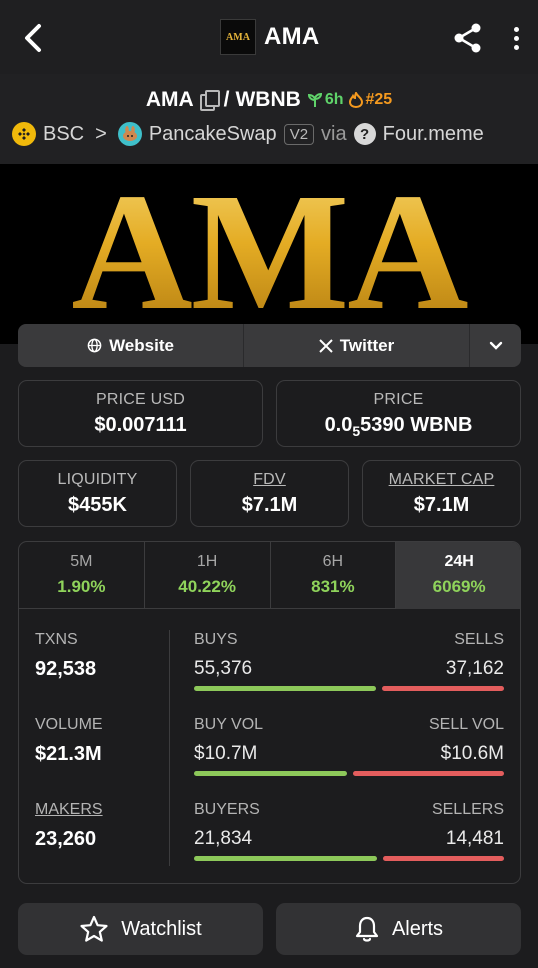  I want to click on star-icon, so click(94, 928).